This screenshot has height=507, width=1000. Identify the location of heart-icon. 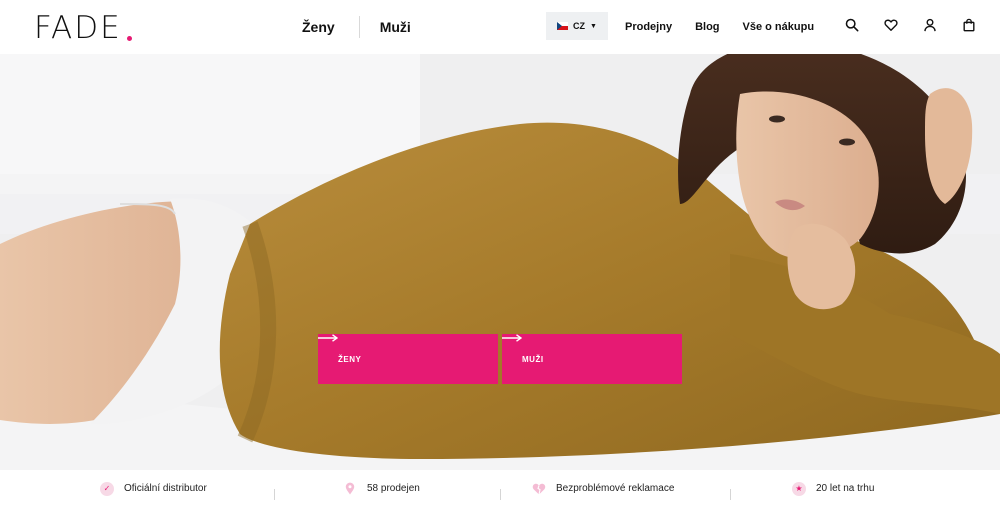
(891, 25).